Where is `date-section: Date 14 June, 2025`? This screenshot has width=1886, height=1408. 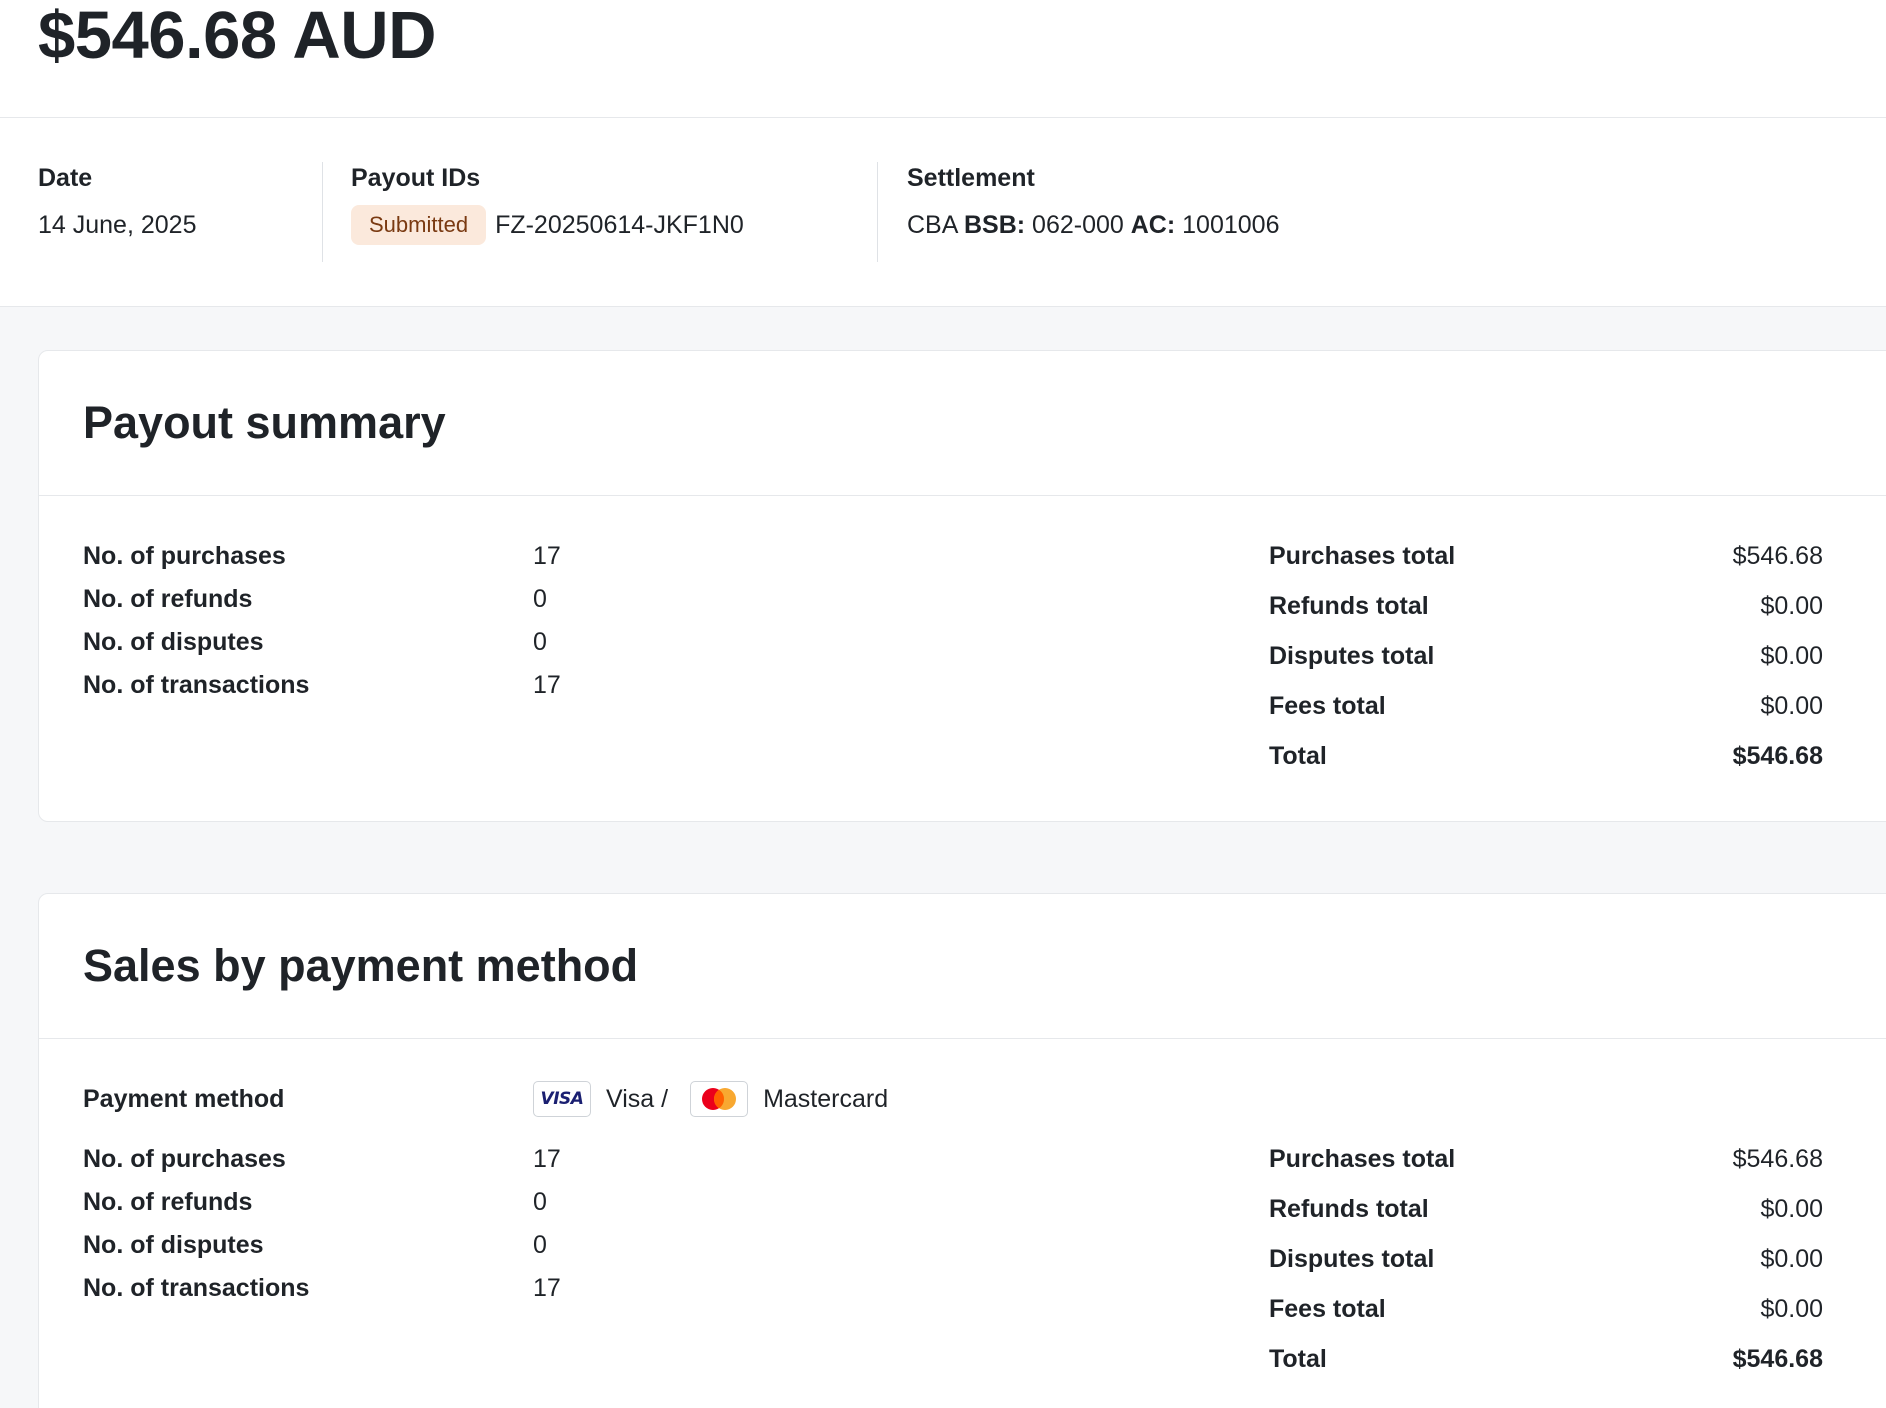 date-section: Date 14 June, 2025 is located at coordinates (117, 202).